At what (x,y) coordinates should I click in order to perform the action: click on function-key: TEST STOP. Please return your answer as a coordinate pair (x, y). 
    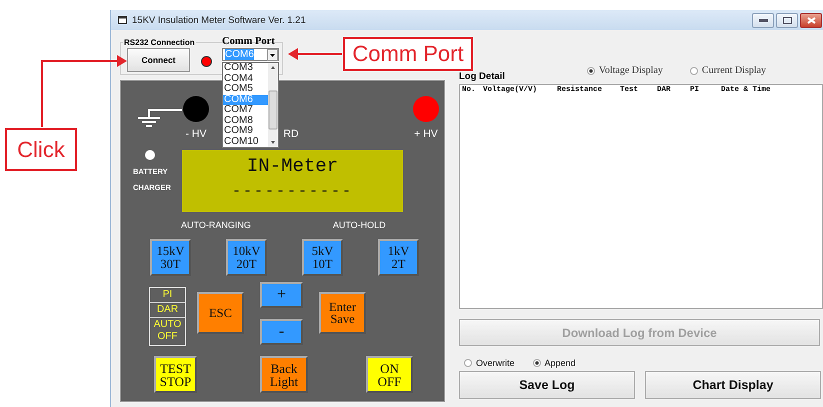
    Looking at the image, I should click on (175, 374).